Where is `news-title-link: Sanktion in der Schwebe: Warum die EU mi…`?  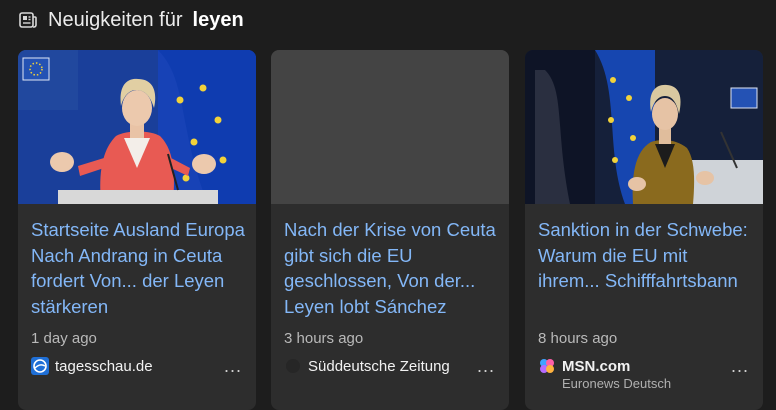
news-title-link: Sanktion in der Schwebe: Warum die EU mi… is located at coordinates (646, 255).